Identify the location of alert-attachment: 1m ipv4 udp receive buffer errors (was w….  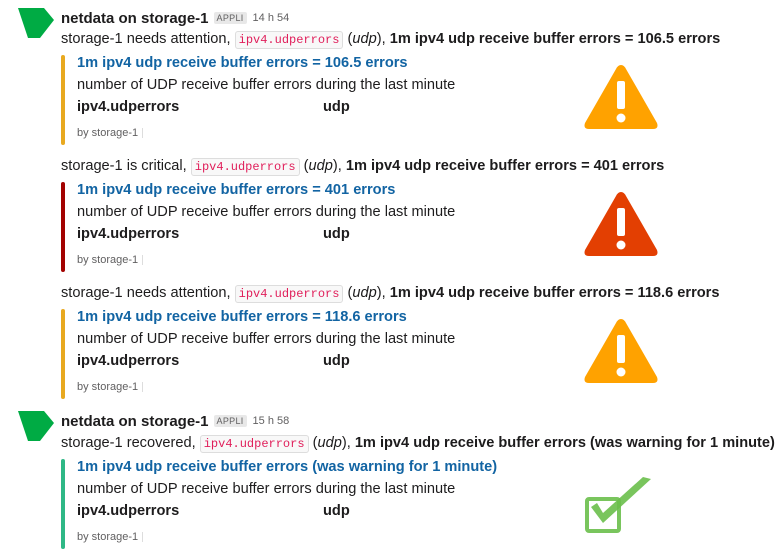
(381, 504).